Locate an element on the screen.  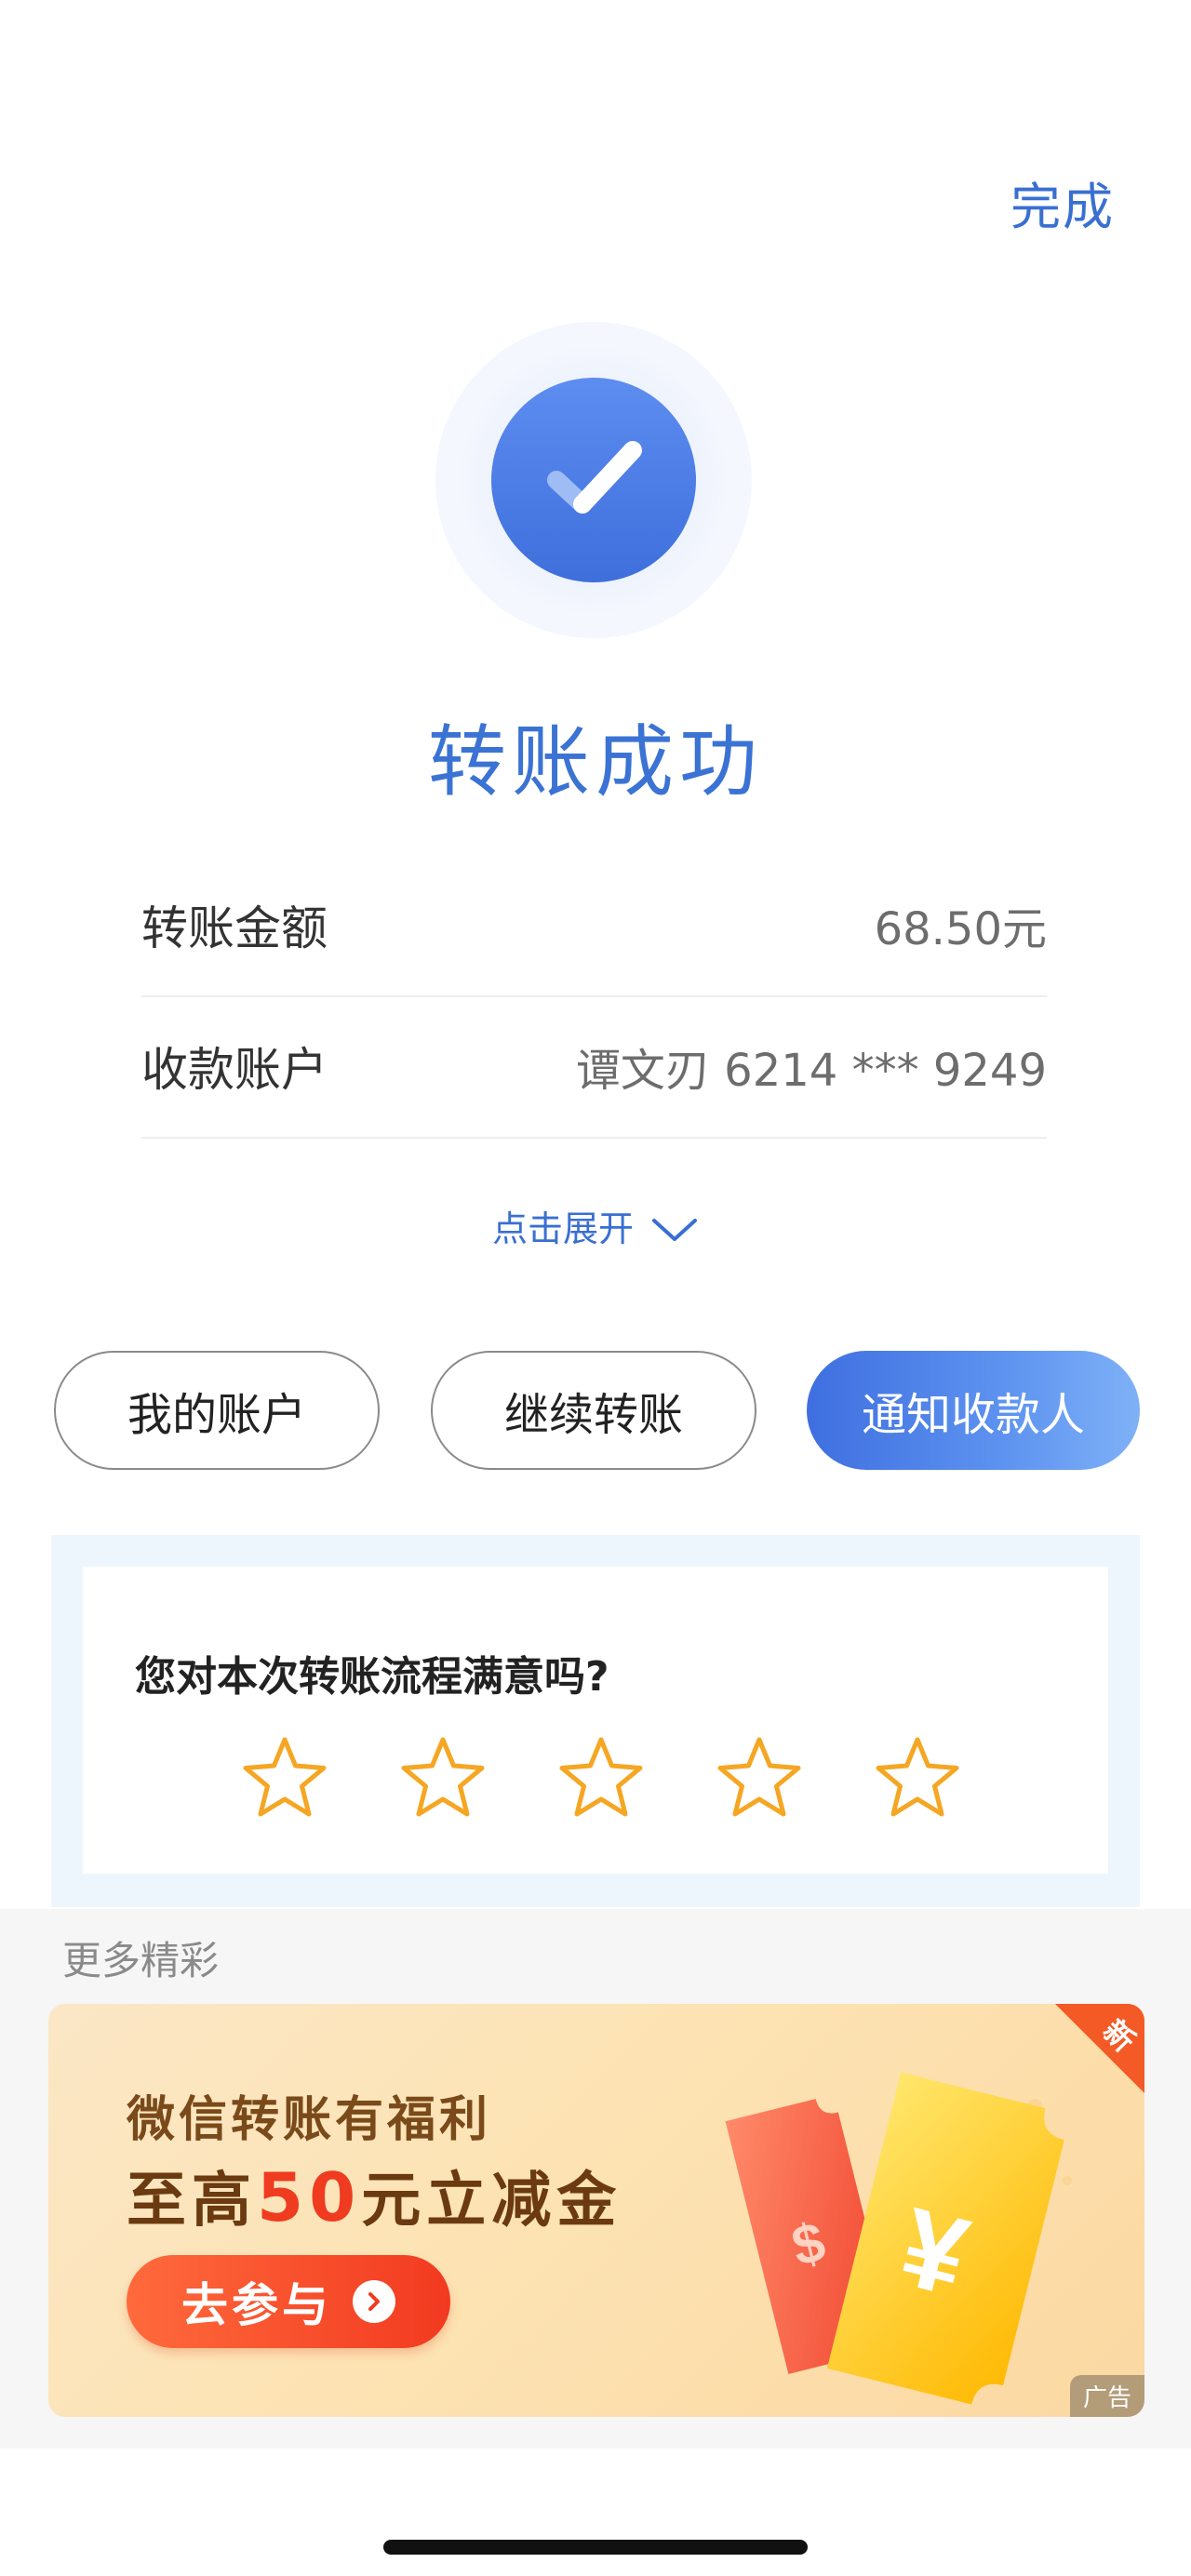
chevron-down-icon is located at coordinates (674, 1231).